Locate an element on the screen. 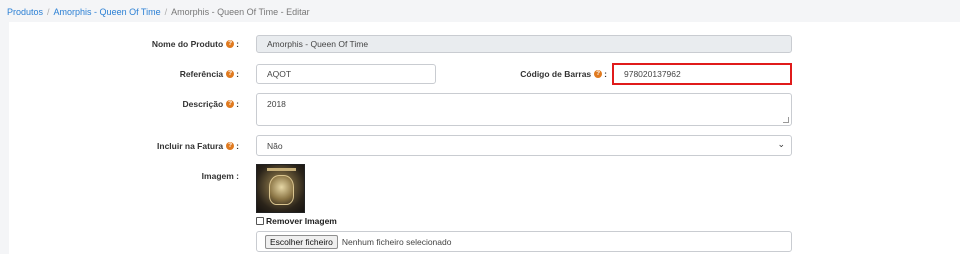 The width and height of the screenshot is (960, 254). nome-produto-label: Nome do Produto ? : is located at coordinates (194, 44).